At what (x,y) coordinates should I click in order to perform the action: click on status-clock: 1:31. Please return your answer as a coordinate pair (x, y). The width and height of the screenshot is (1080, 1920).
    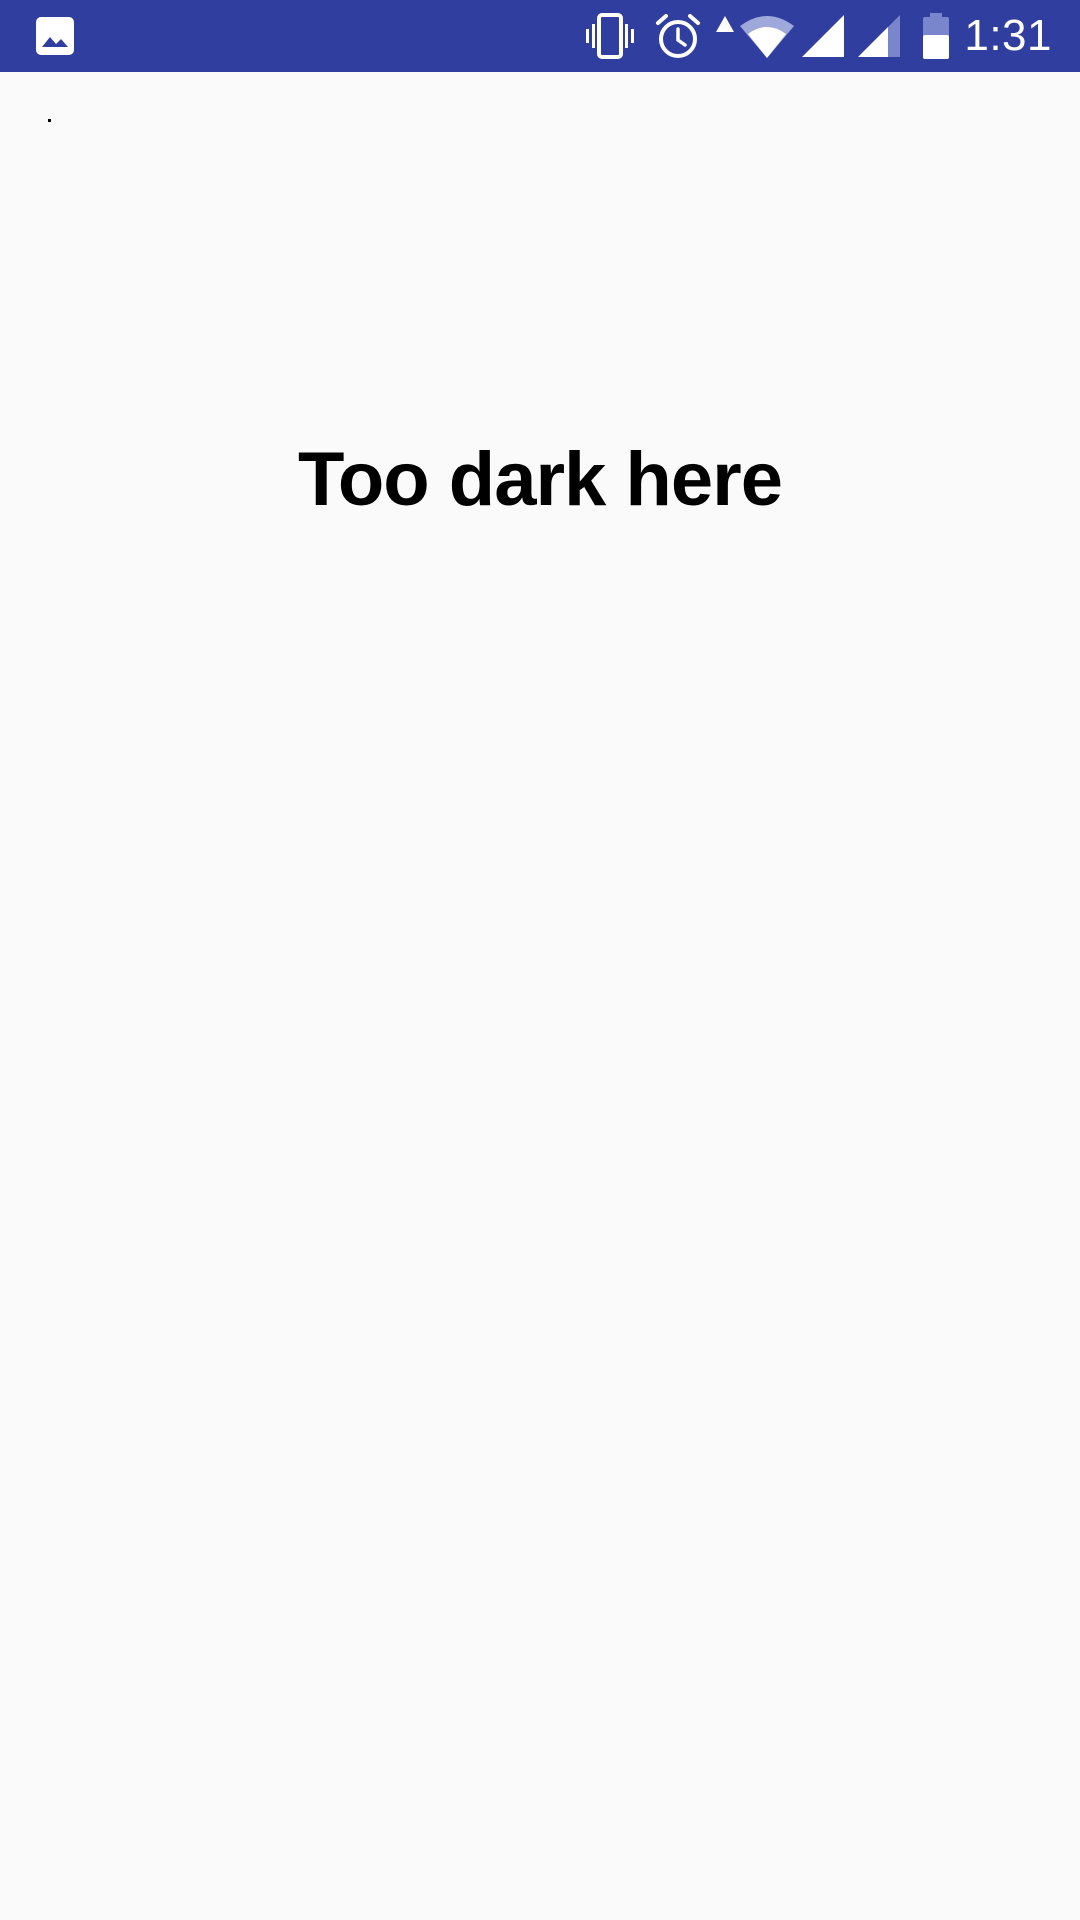
    Looking at the image, I should click on (1008, 35).